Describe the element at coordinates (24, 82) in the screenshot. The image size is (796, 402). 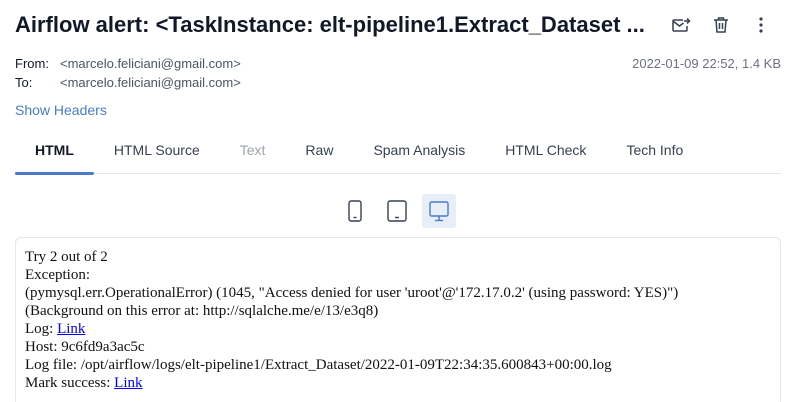
I see `to-label: To:` at that location.